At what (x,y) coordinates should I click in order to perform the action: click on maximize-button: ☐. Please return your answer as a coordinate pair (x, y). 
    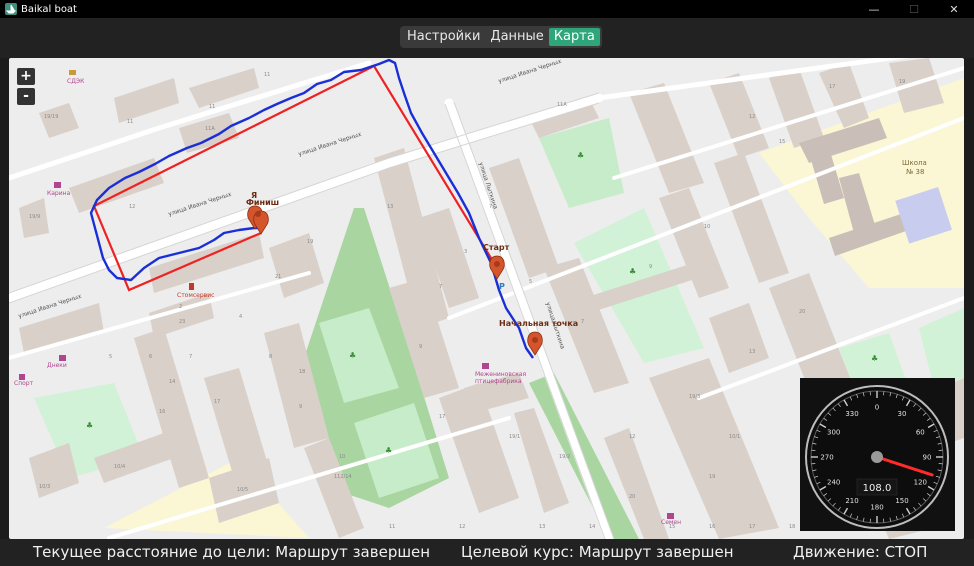
    Looking at the image, I should click on (914, 9).